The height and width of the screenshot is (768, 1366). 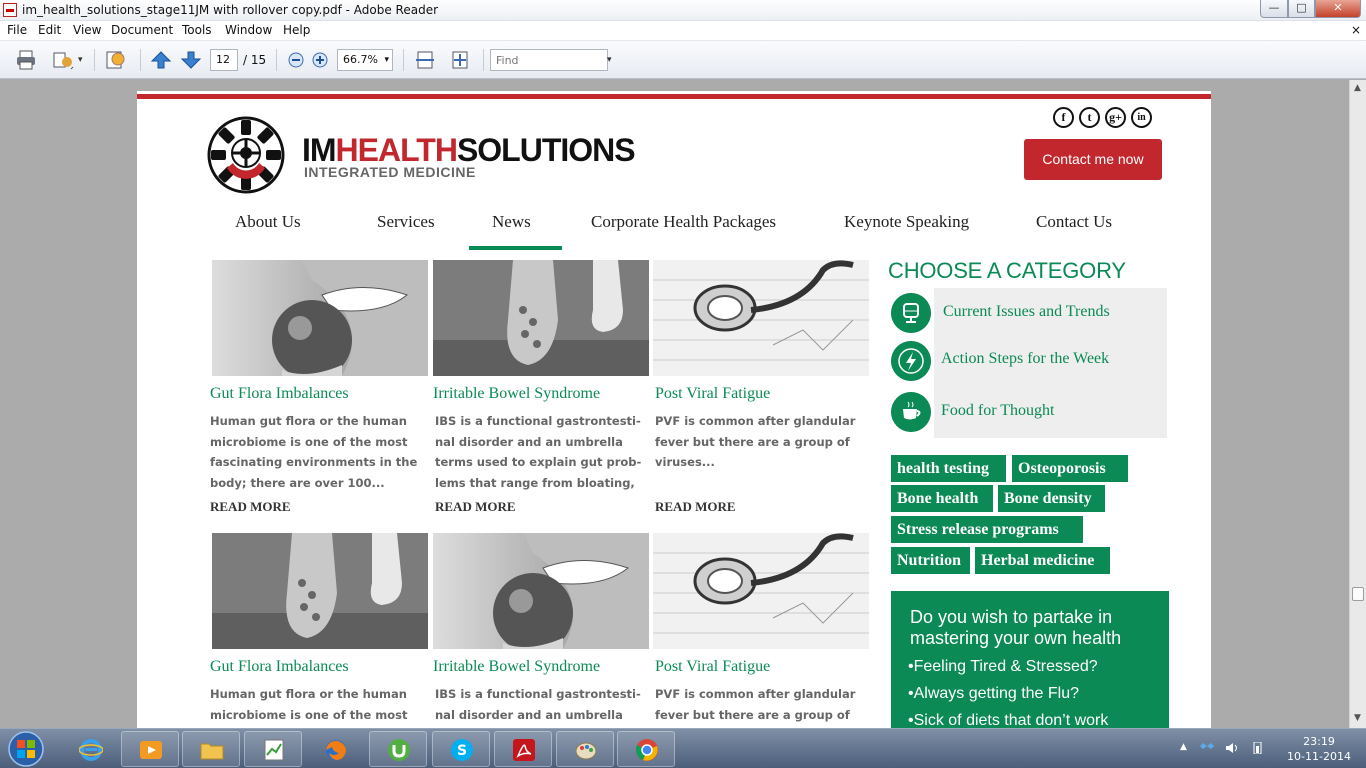 What do you see at coordinates (1063, 117) in the screenshot?
I see `facebook-icon: f` at bounding box center [1063, 117].